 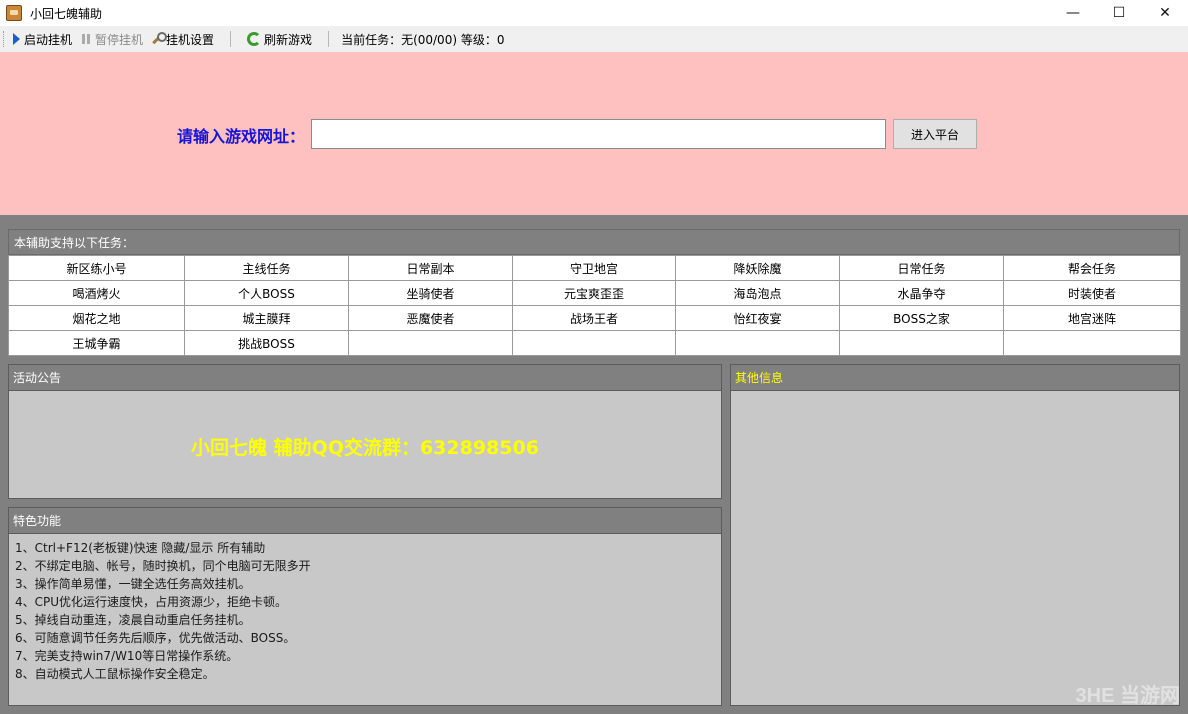 I want to click on task-cell: BOSS之家, so click(x=921, y=318).